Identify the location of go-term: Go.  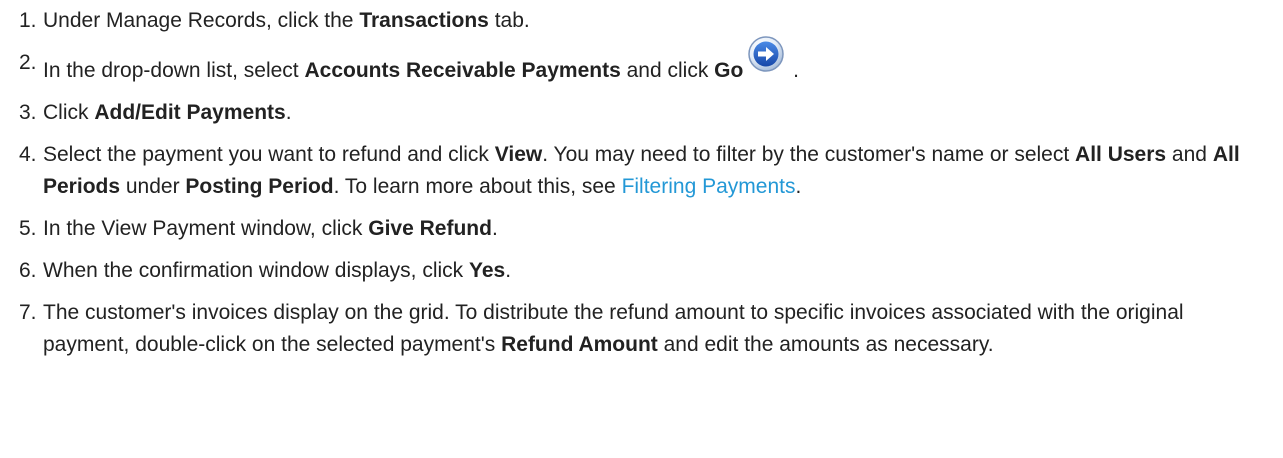
(729, 70).